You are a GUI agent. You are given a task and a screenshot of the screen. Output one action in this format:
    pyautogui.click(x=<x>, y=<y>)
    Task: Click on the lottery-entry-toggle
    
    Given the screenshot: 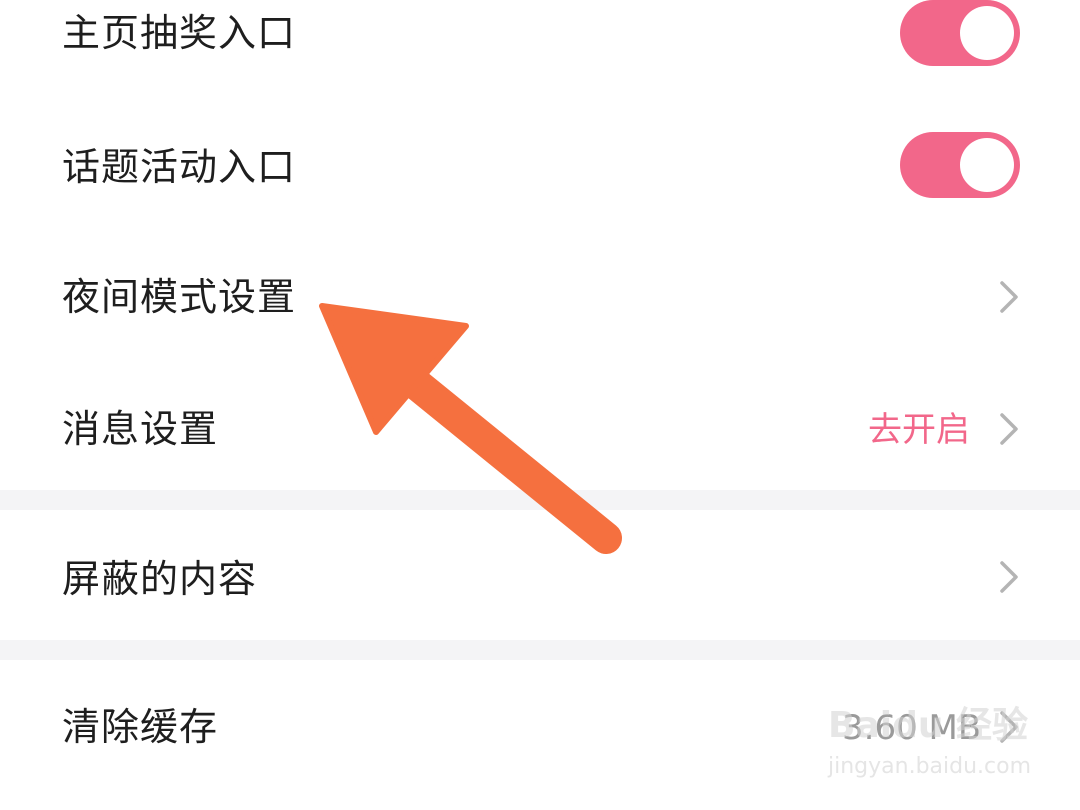 What is the action you would take?
    pyautogui.click(x=960, y=33)
    